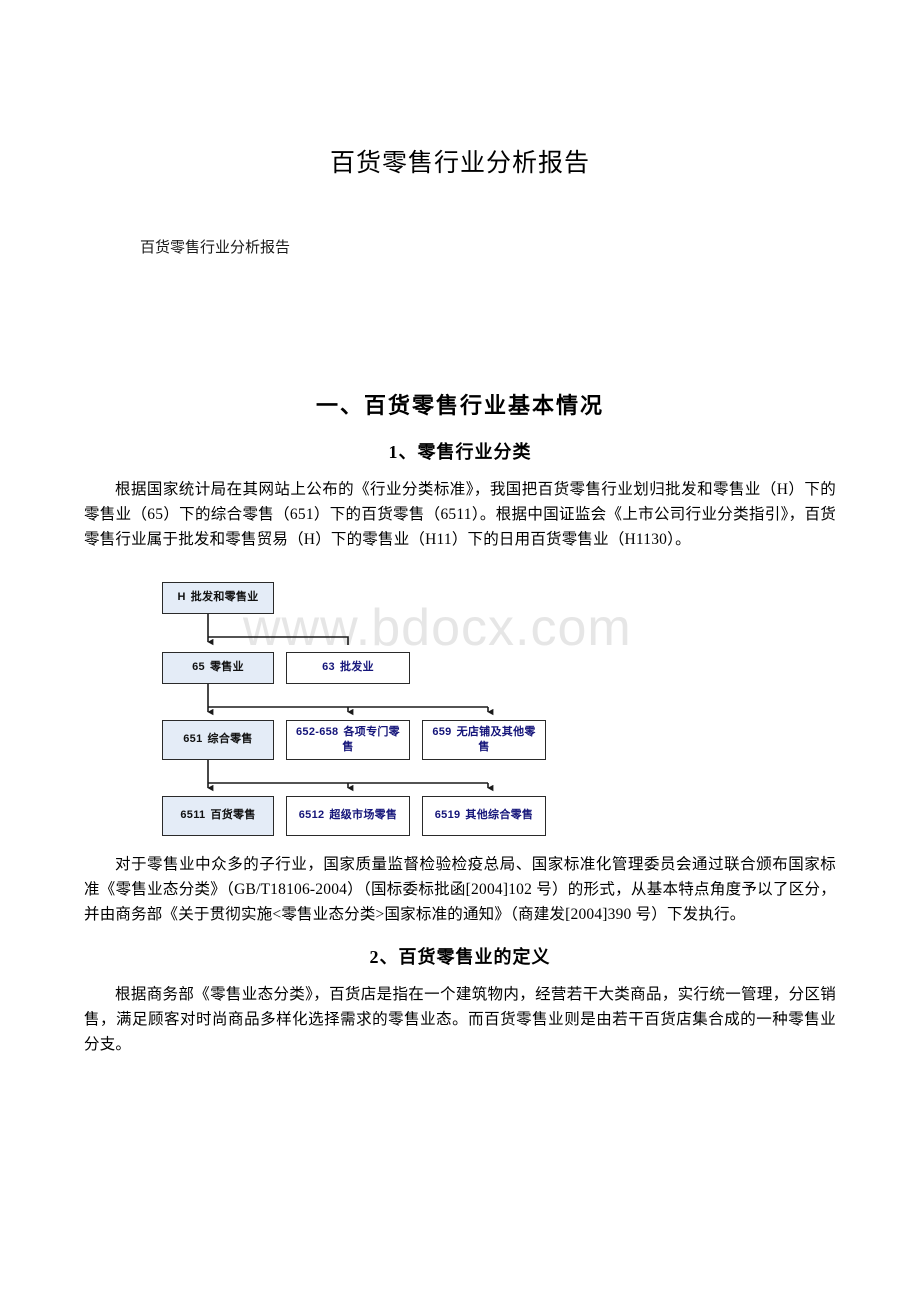  Describe the element at coordinates (230, 739) in the screenshot. I see `node-label: 综合零售` at that location.